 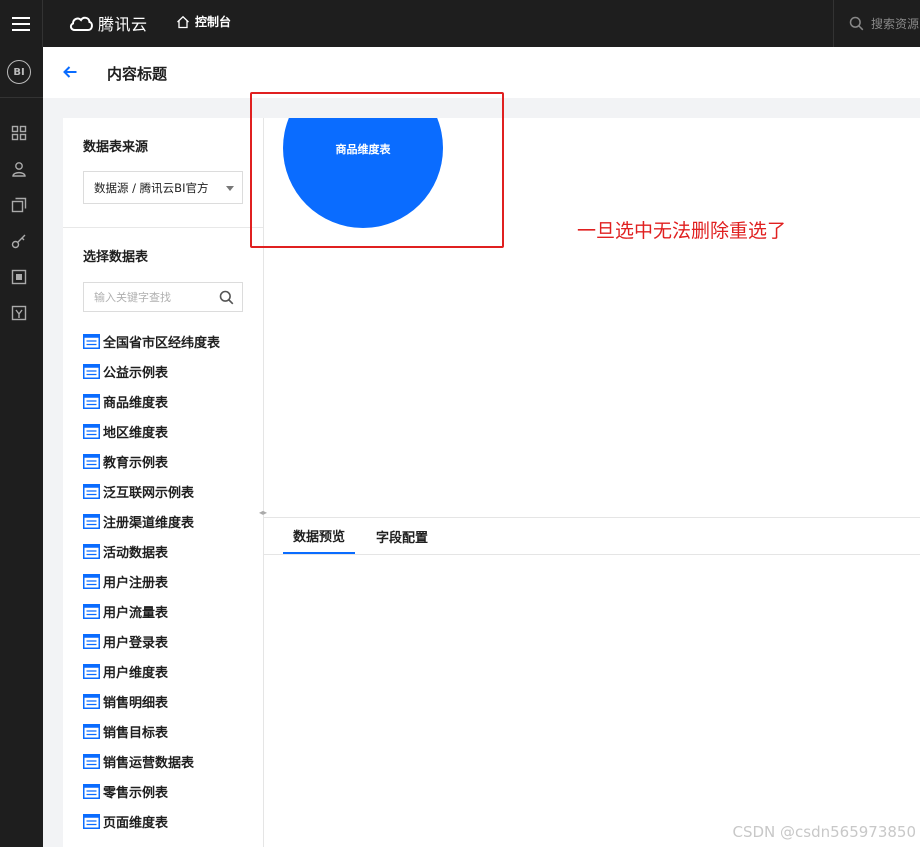 What do you see at coordinates (70, 72) in the screenshot?
I see `back-arrow-icon` at bounding box center [70, 72].